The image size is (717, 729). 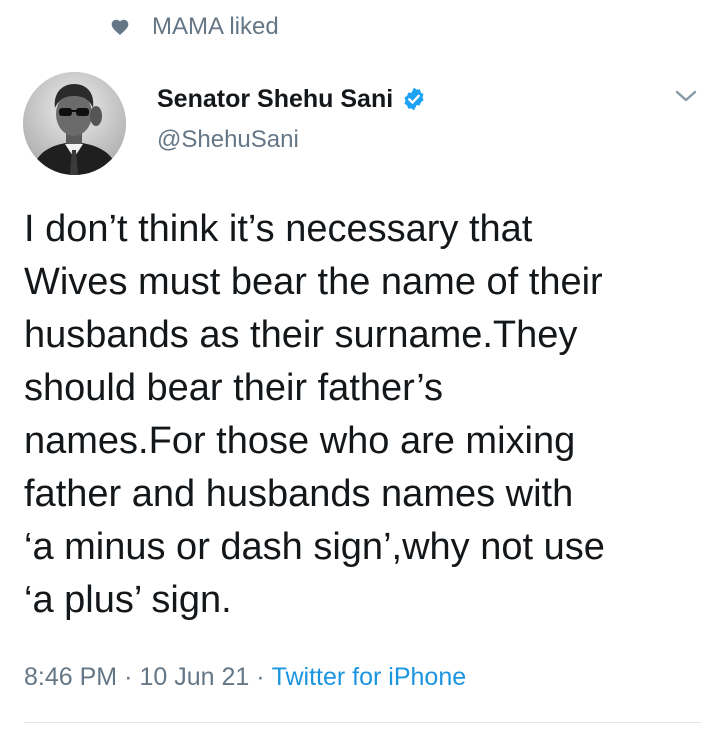 I want to click on tweet-source-link: Twitter for iPhone, so click(x=369, y=677).